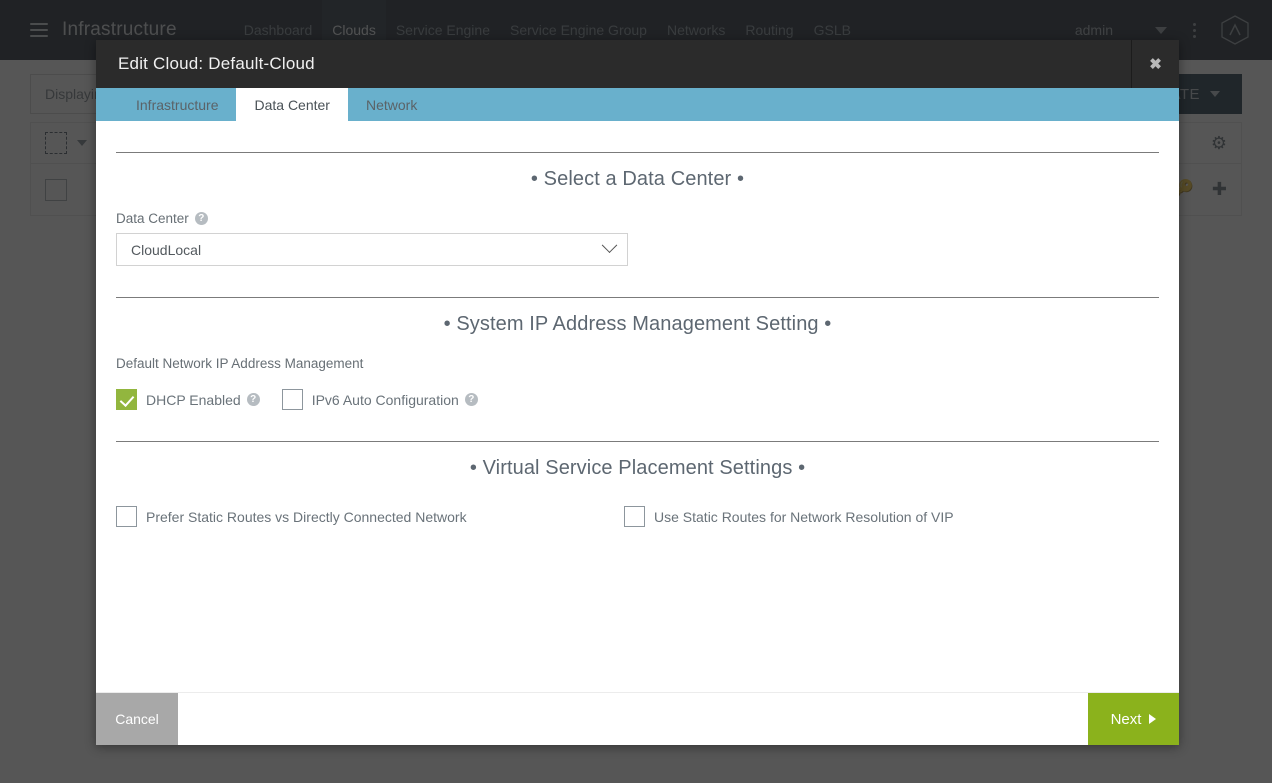 The image size is (1272, 783). I want to click on modal-header: Edit Cloud: Default-Cloud ✖, so click(637, 64).